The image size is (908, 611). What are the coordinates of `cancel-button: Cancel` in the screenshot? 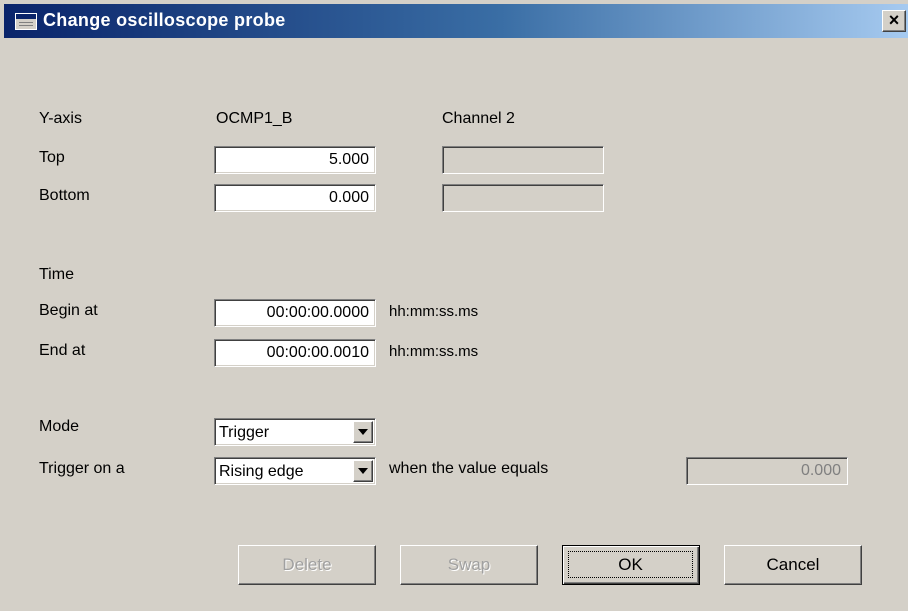 It's located at (793, 565).